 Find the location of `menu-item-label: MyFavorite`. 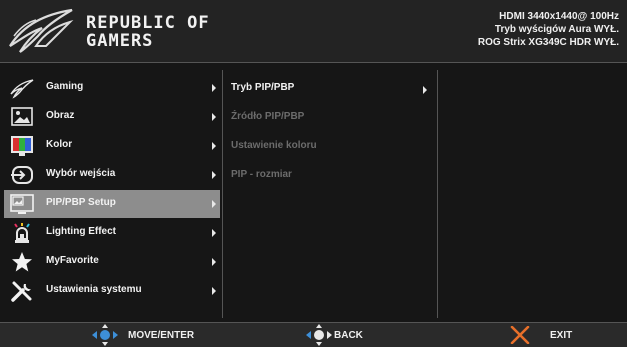

menu-item-label: MyFavorite is located at coordinates (72, 260).